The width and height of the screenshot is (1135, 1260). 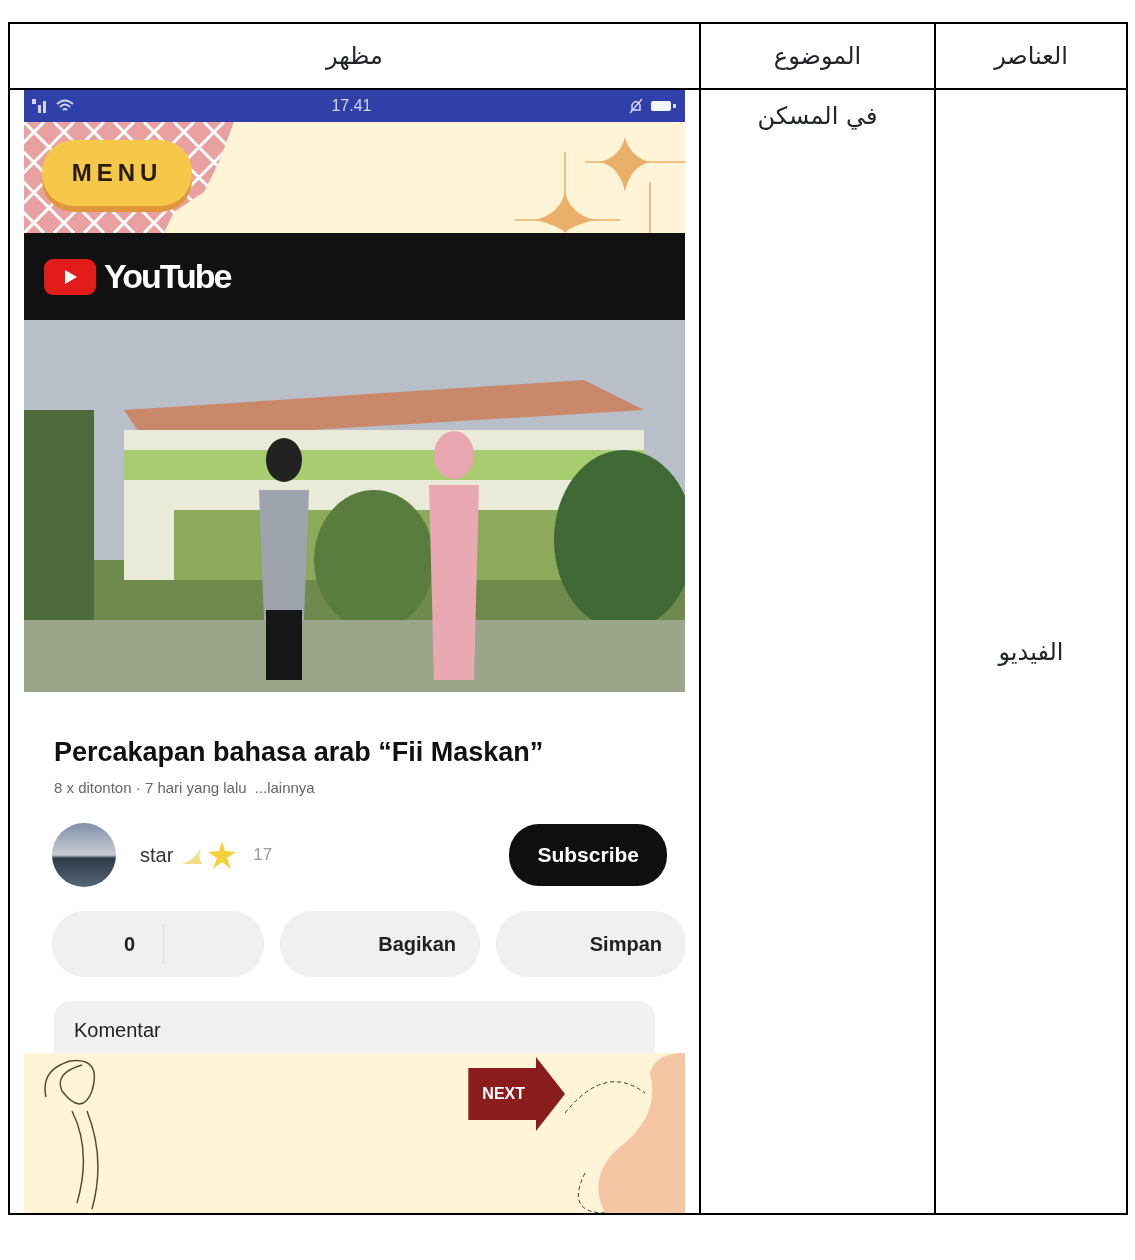 What do you see at coordinates (158, 944) in the screenshot?
I see `like-button: 0` at bounding box center [158, 944].